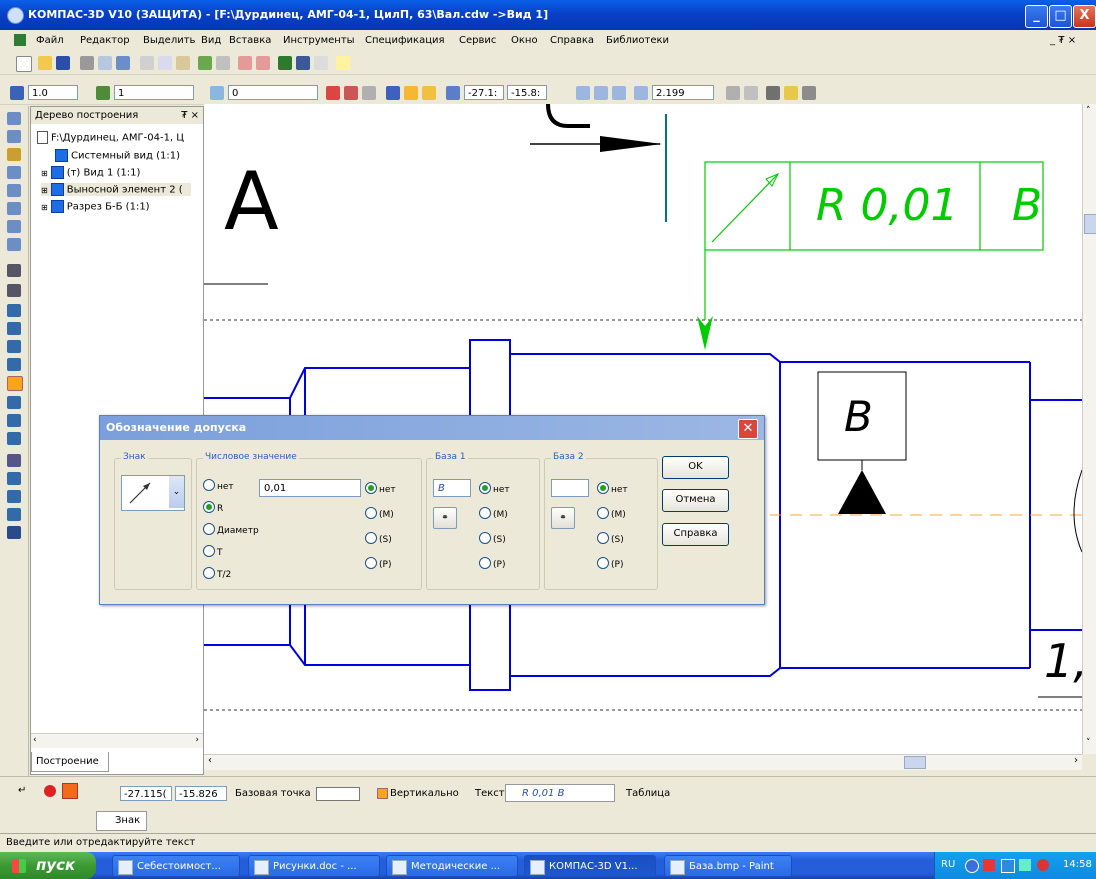 The width and height of the screenshot is (1096, 879). Describe the element at coordinates (601, 93) in the screenshot. I see `zoom-in-icon` at that location.